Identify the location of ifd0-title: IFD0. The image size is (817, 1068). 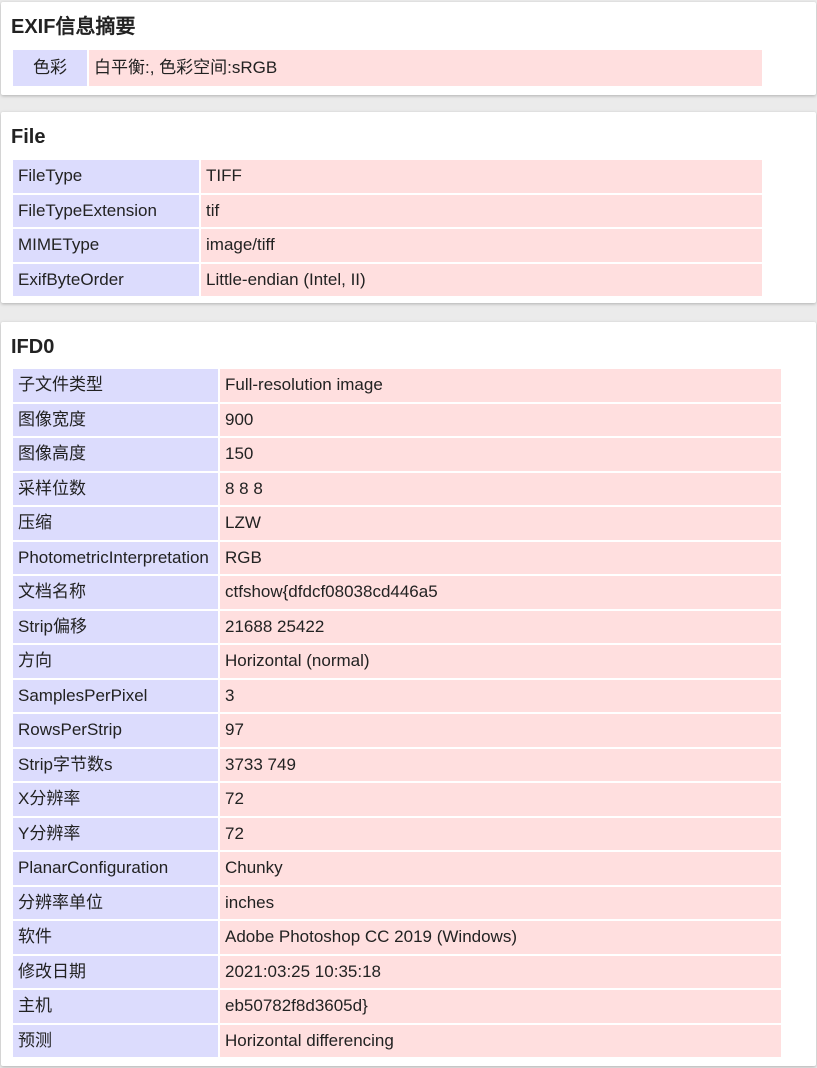
(33, 347).